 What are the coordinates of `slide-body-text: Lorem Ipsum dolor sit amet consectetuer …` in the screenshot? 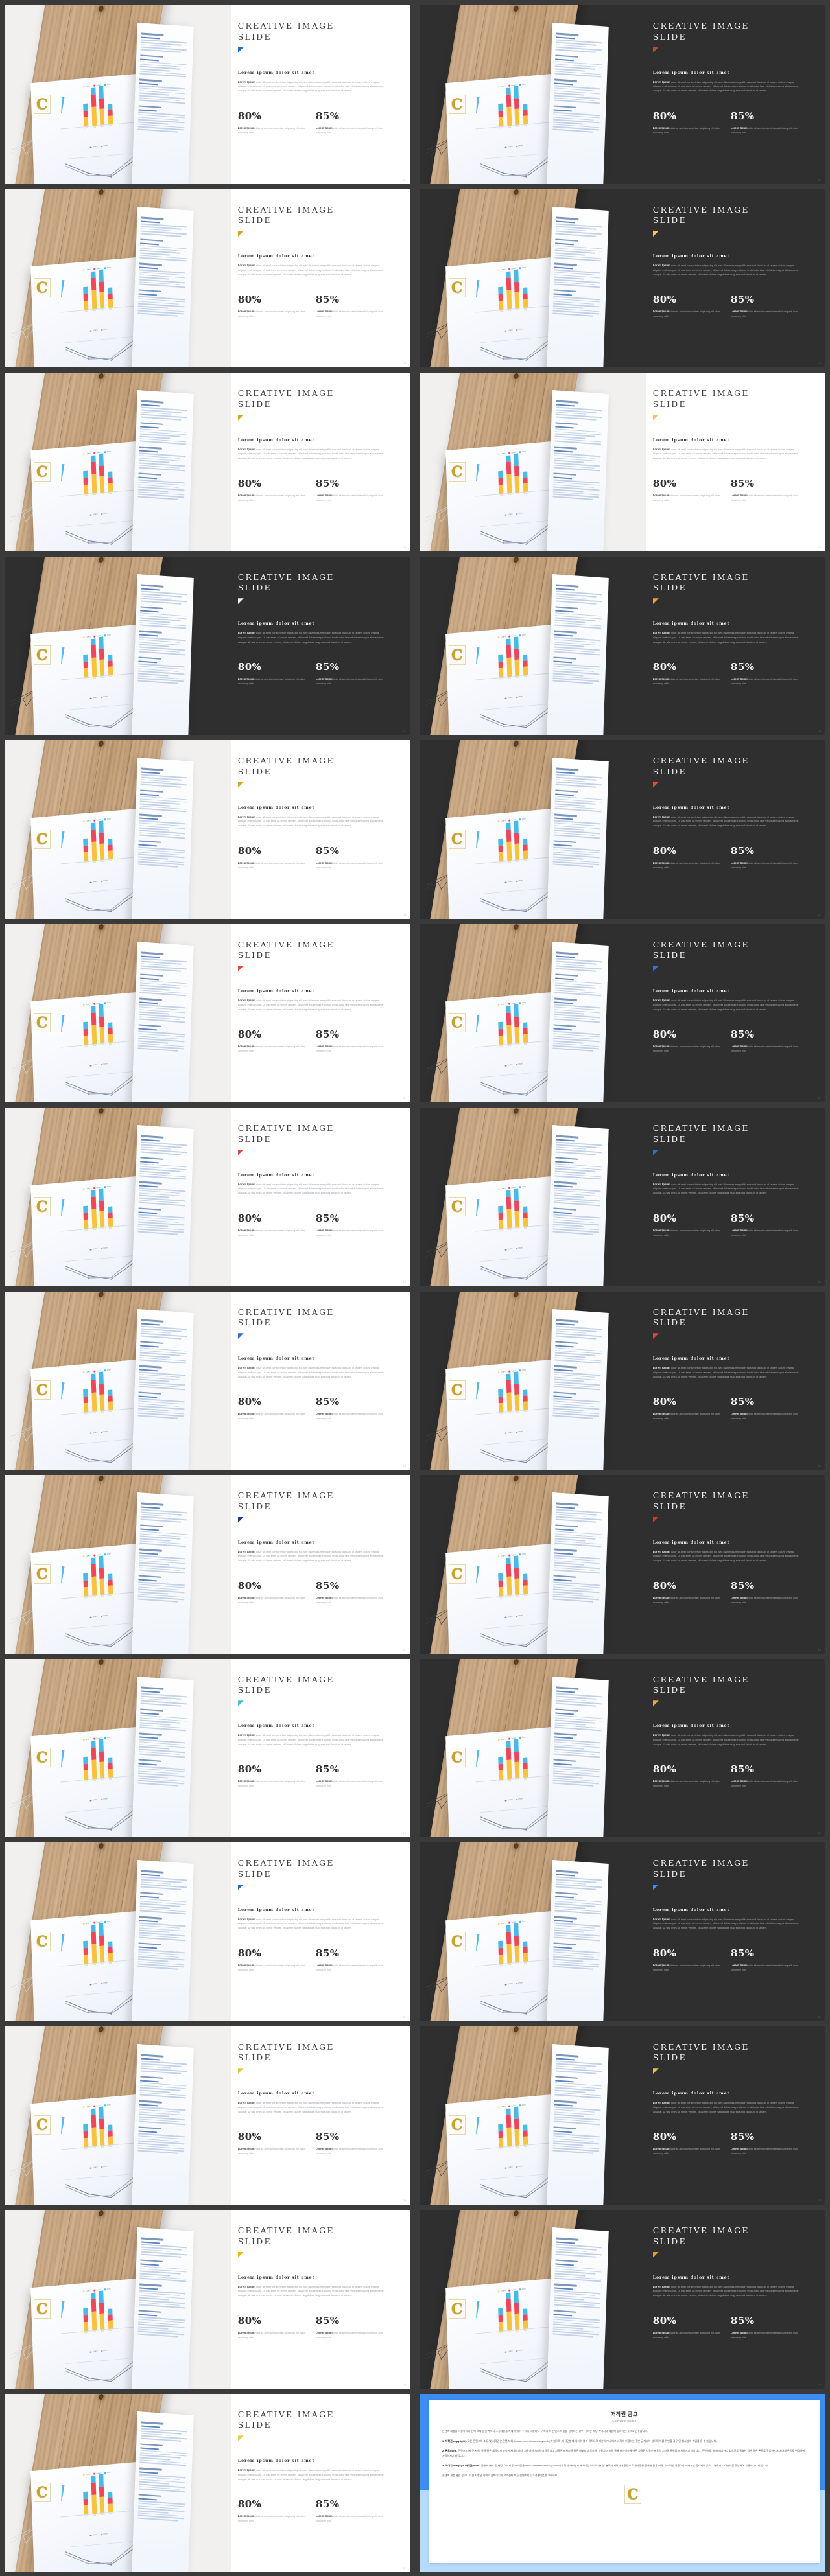 It's located at (310, 1556).